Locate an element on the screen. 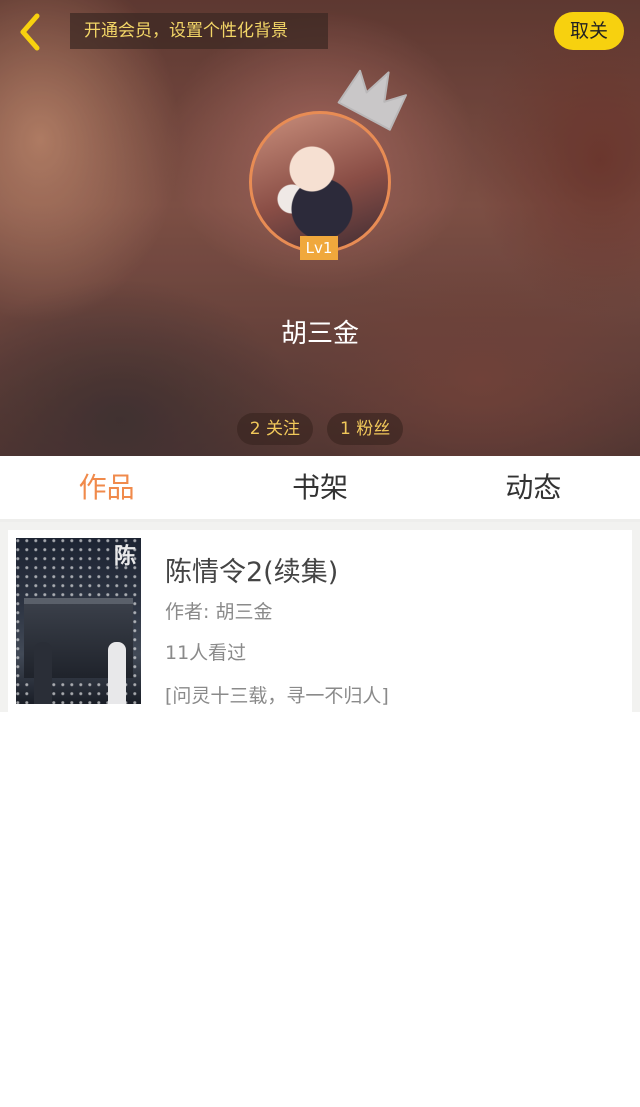 This screenshot has height=1107, width=640. followers-count: 1 粉丝 is located at coordinates (365, 429).